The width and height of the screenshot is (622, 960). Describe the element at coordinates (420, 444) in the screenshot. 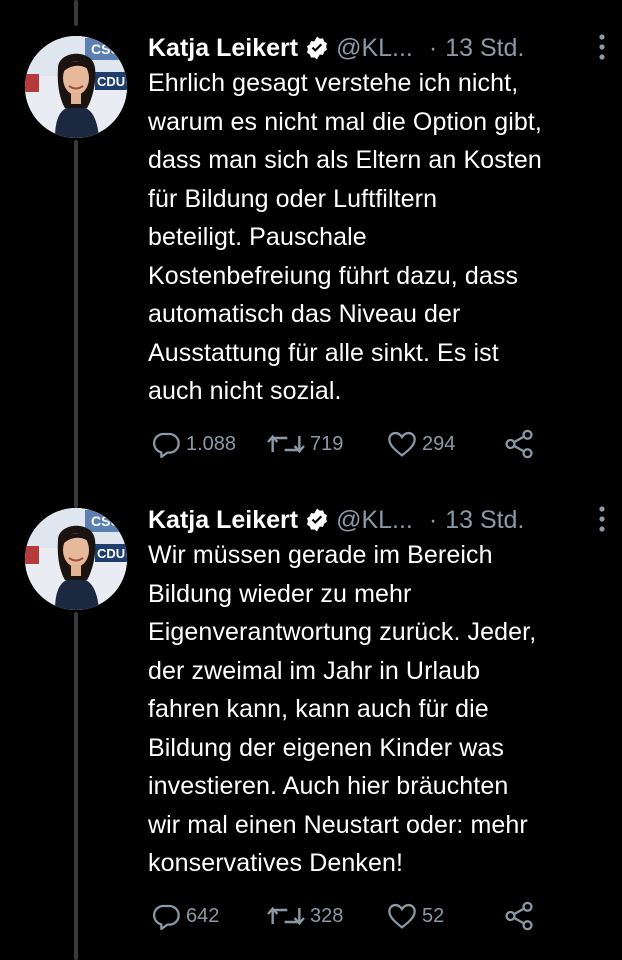

I see `like-button: 294` at that location.